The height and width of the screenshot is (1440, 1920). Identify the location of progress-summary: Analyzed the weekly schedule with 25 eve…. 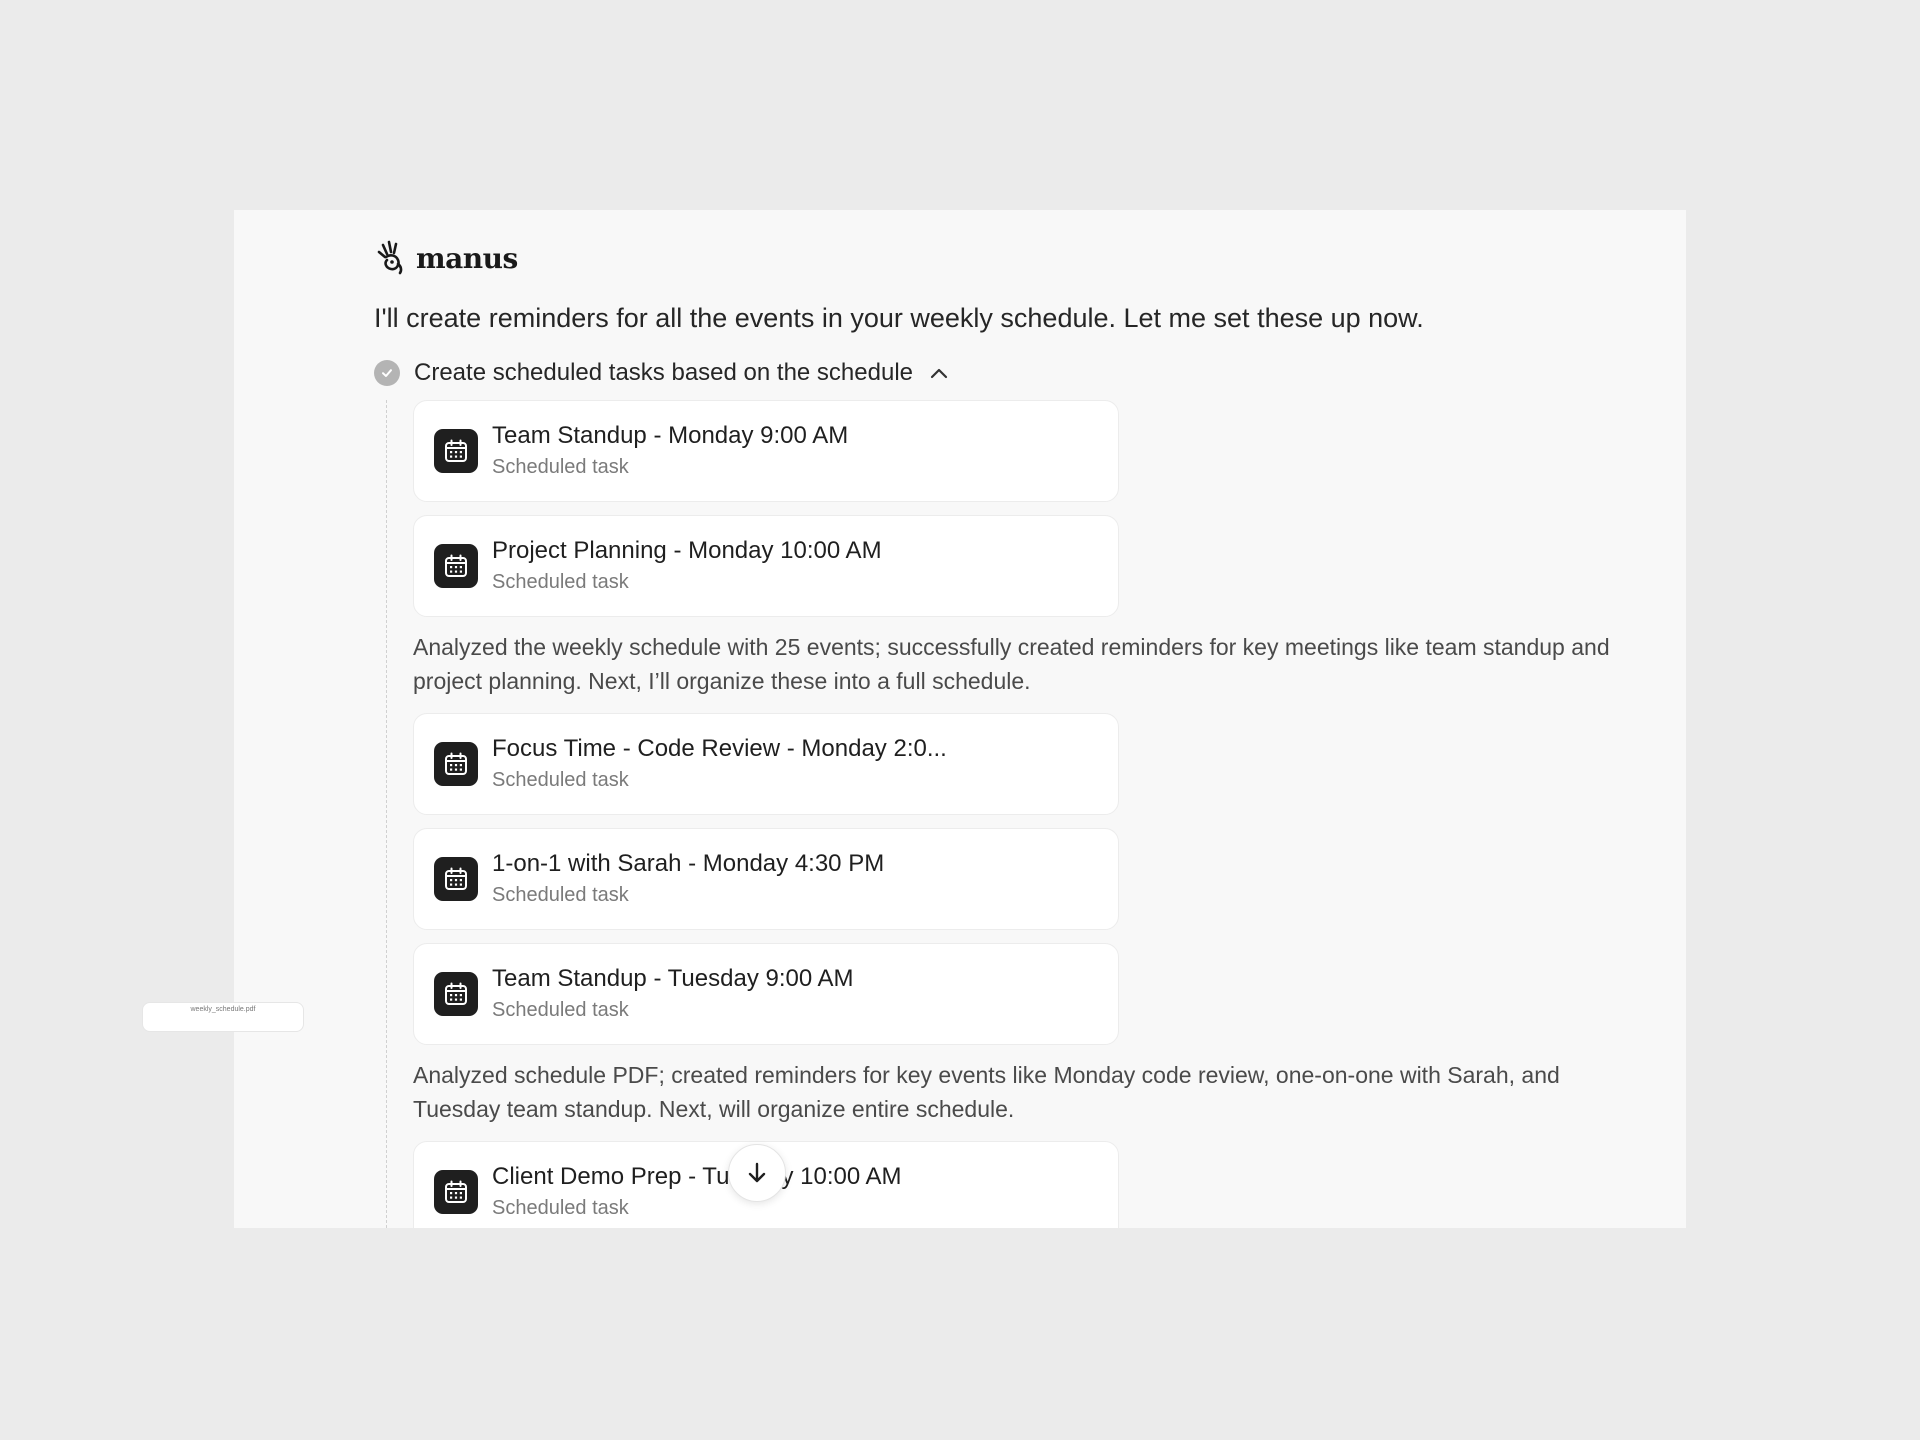
(1011, 664).